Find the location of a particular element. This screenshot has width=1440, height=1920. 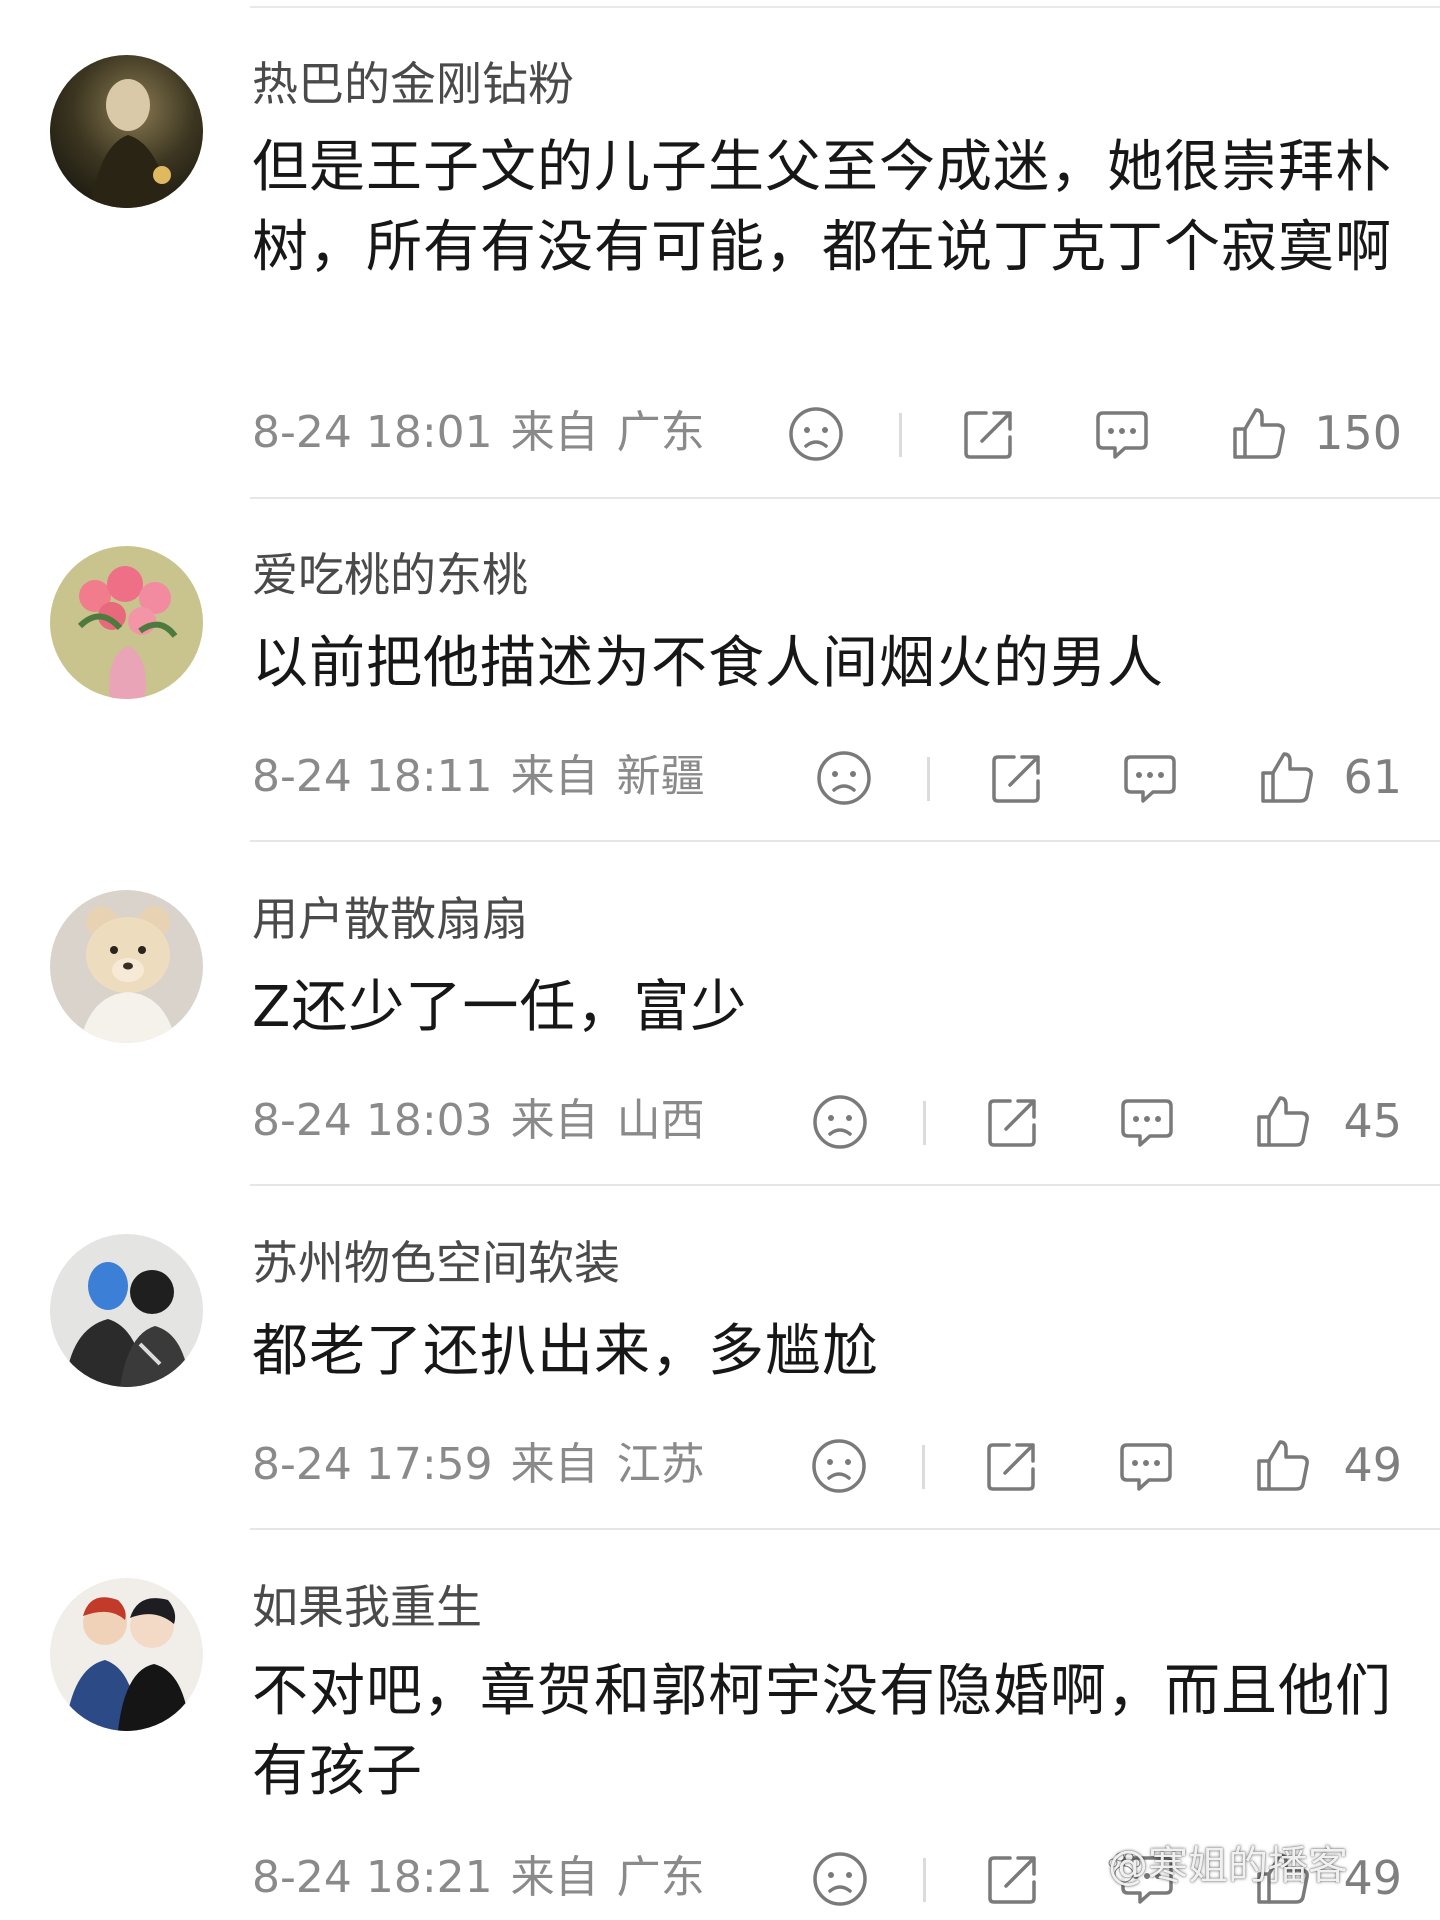

meta-info: 8-24 18:01 来自 广东 is located at coordinates (478, 433).